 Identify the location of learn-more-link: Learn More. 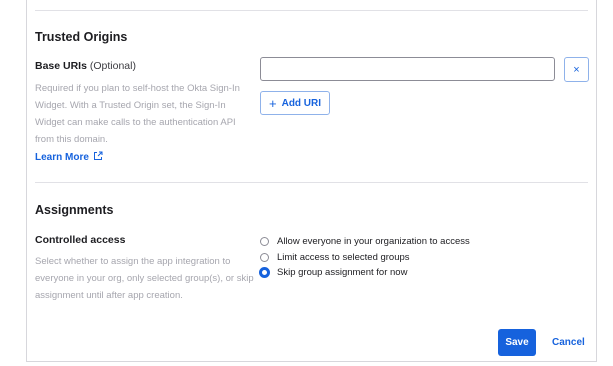
(69, 157).